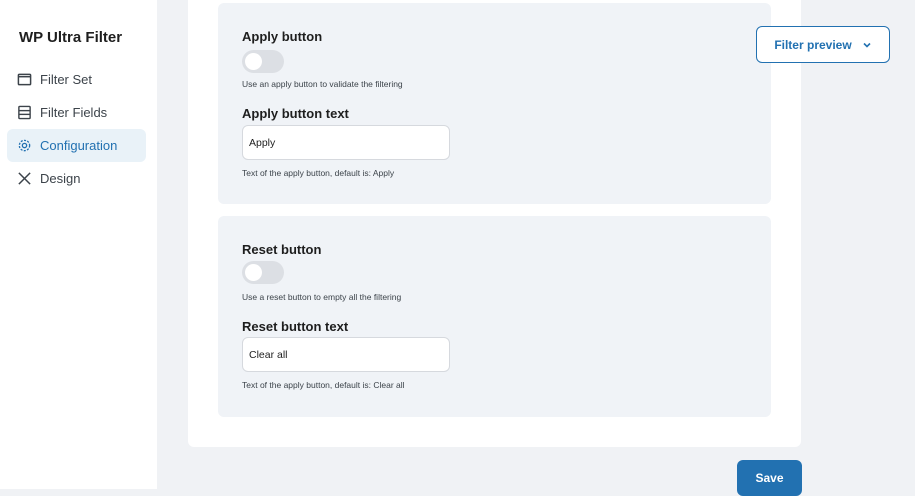  I want to click on window-icon, so click(24, 79).